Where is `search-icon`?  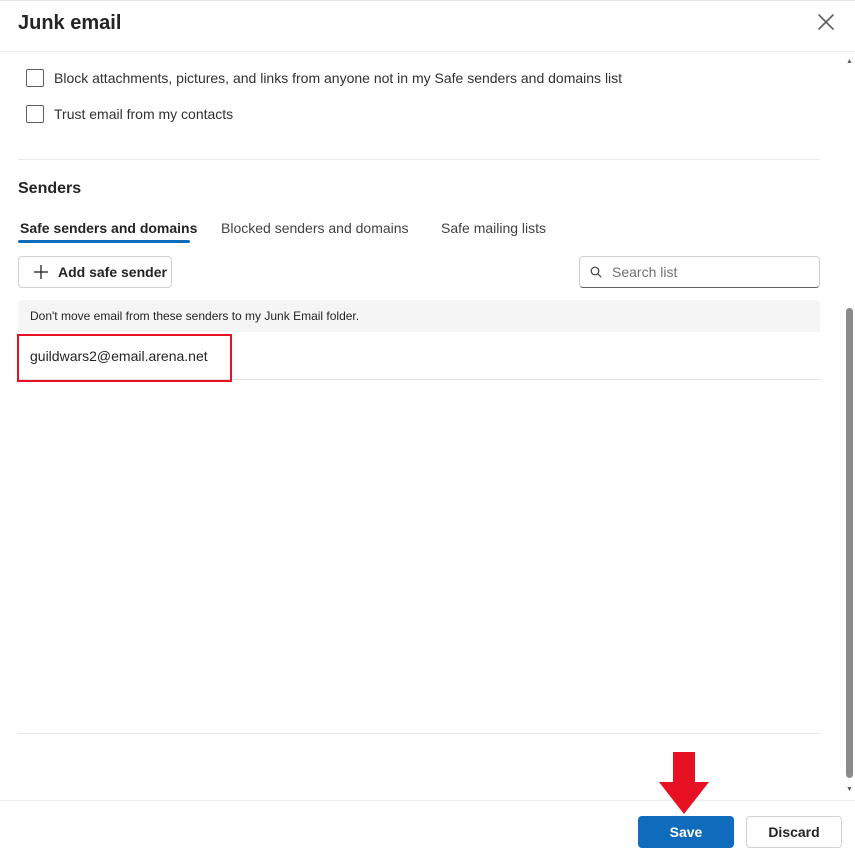
search-icon is located at coordinates (596, 272).